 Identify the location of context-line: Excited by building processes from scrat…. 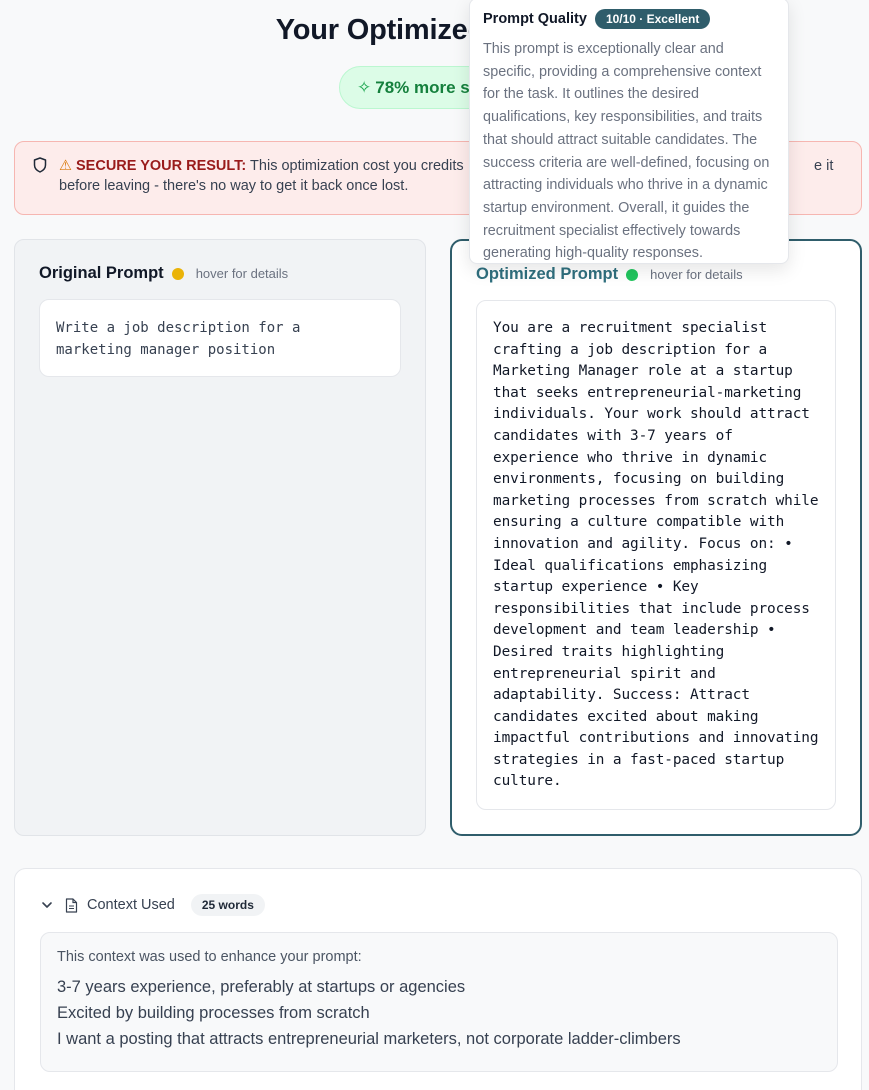
(213, 1013).